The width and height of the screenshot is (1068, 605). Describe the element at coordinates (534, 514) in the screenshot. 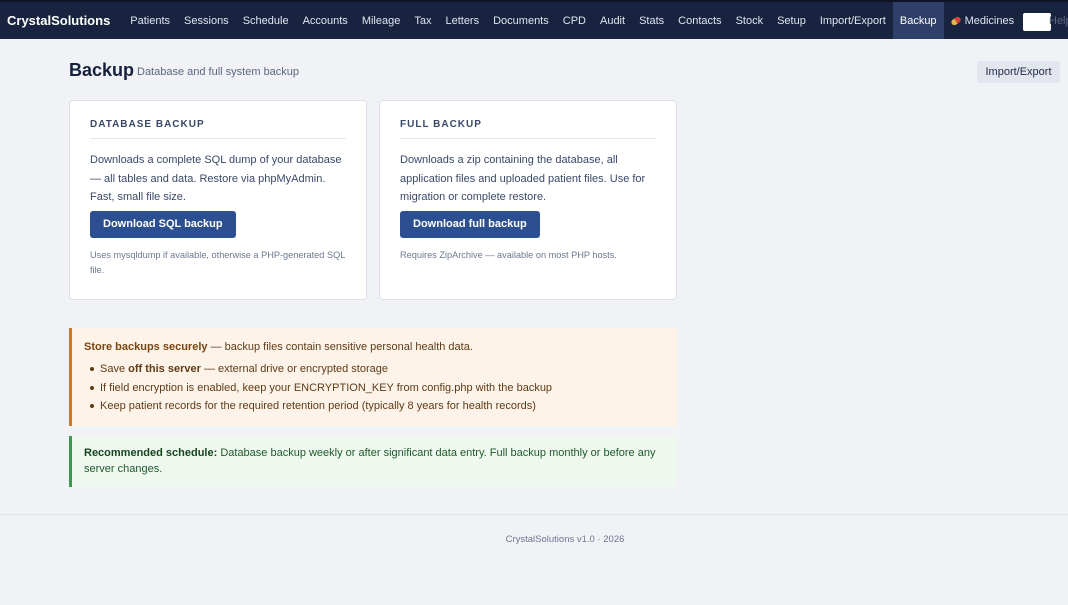

I see `footer-divider` at that location.